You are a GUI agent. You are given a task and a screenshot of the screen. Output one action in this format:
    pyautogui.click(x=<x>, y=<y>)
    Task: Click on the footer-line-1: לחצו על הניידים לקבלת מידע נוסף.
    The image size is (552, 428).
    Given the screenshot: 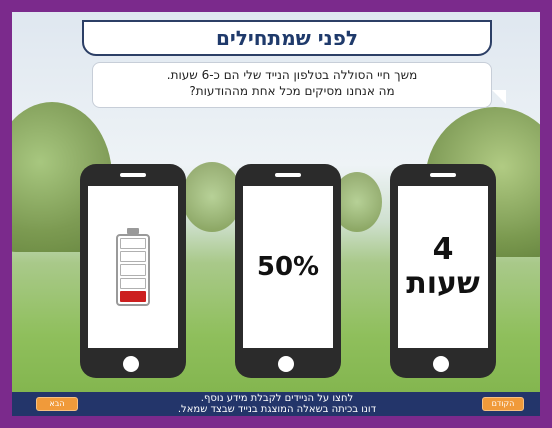 What is the action you would take?
    pyautogui.click(x=277, y=398)
    